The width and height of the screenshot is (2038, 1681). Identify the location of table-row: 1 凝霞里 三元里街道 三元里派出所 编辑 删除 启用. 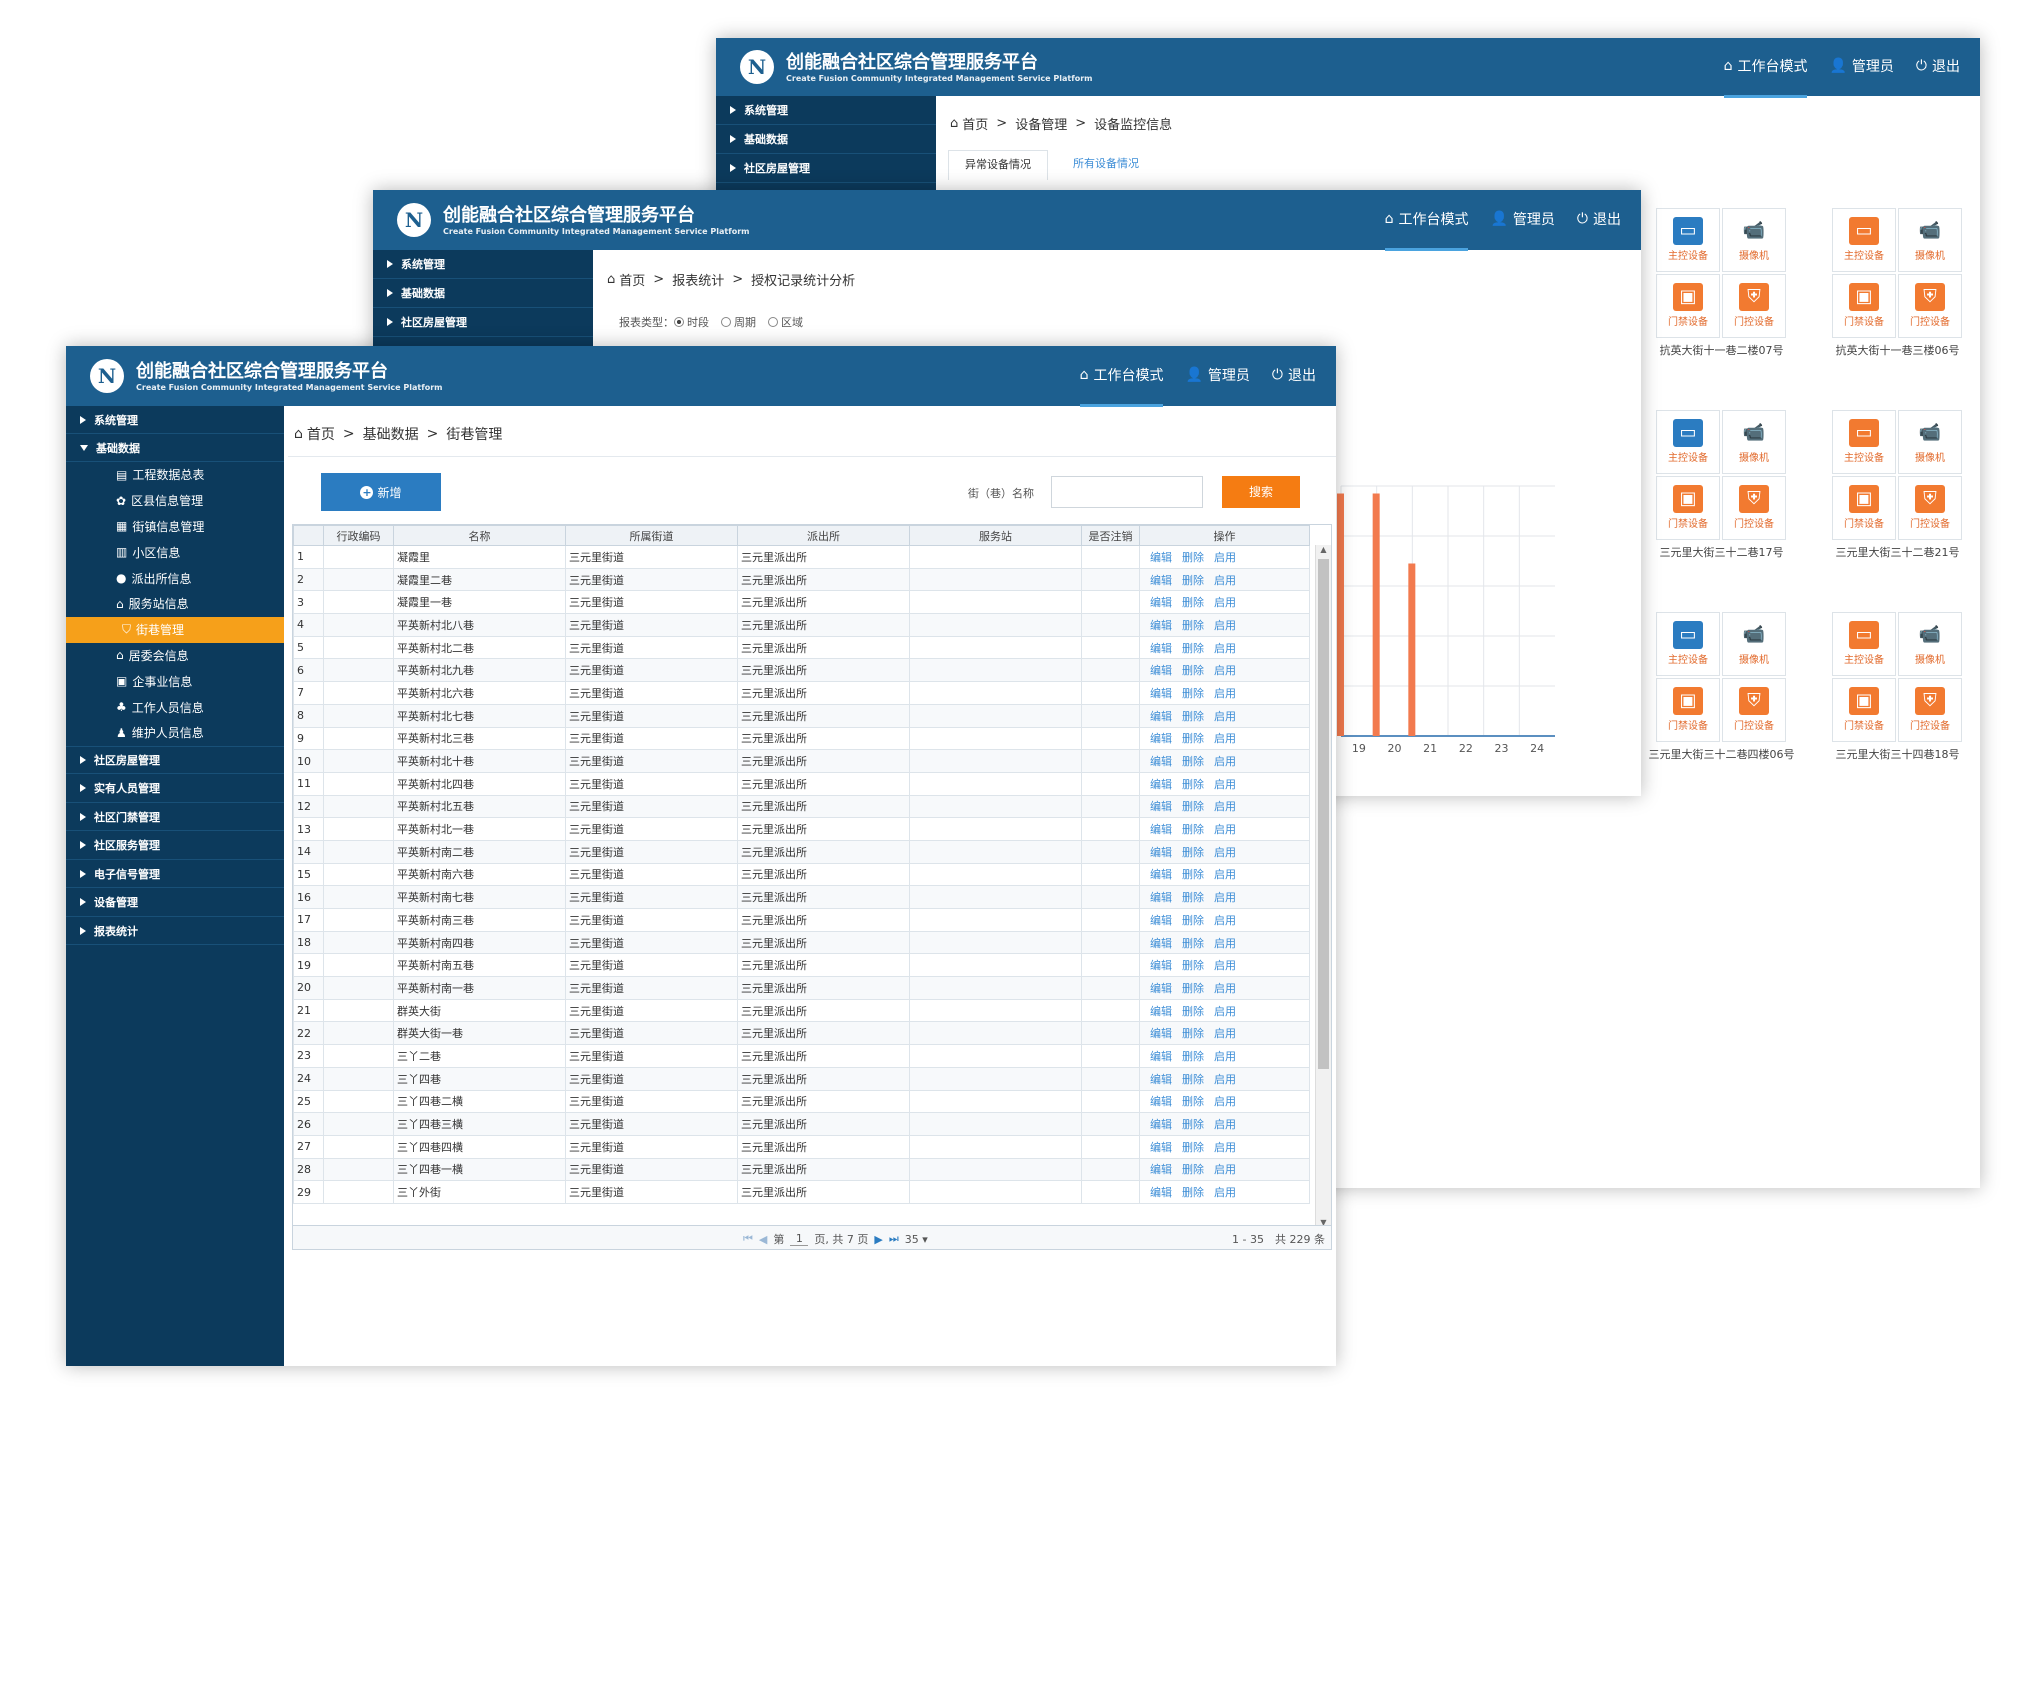
(801, 557).